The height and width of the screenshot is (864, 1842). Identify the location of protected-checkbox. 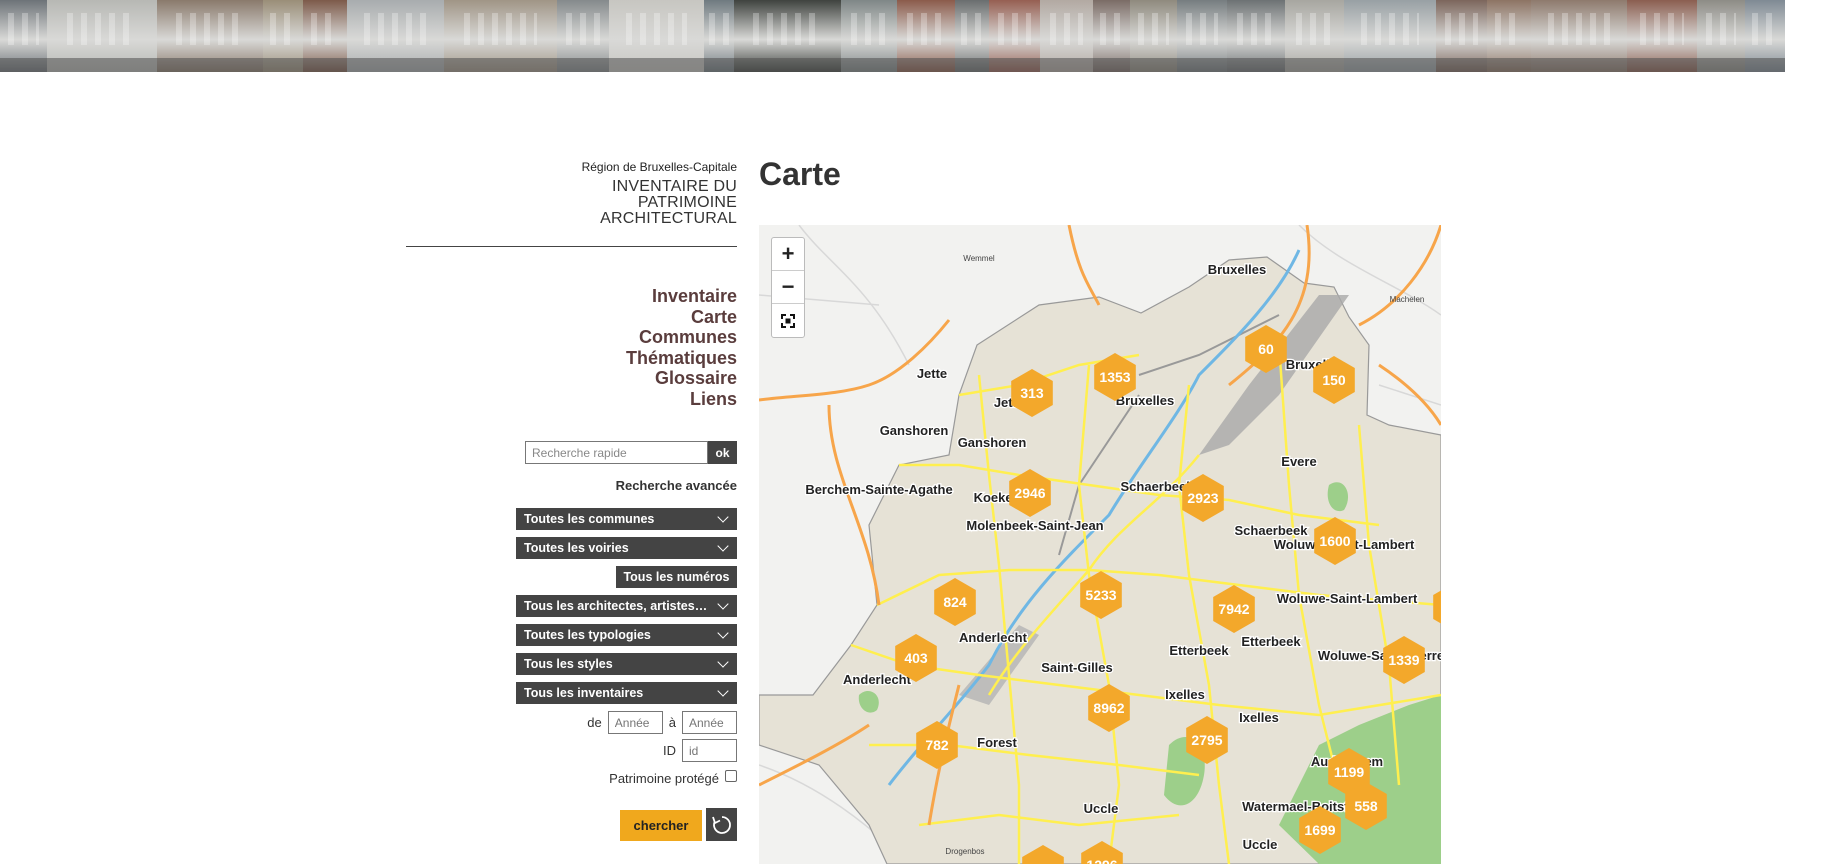
(731, 775).